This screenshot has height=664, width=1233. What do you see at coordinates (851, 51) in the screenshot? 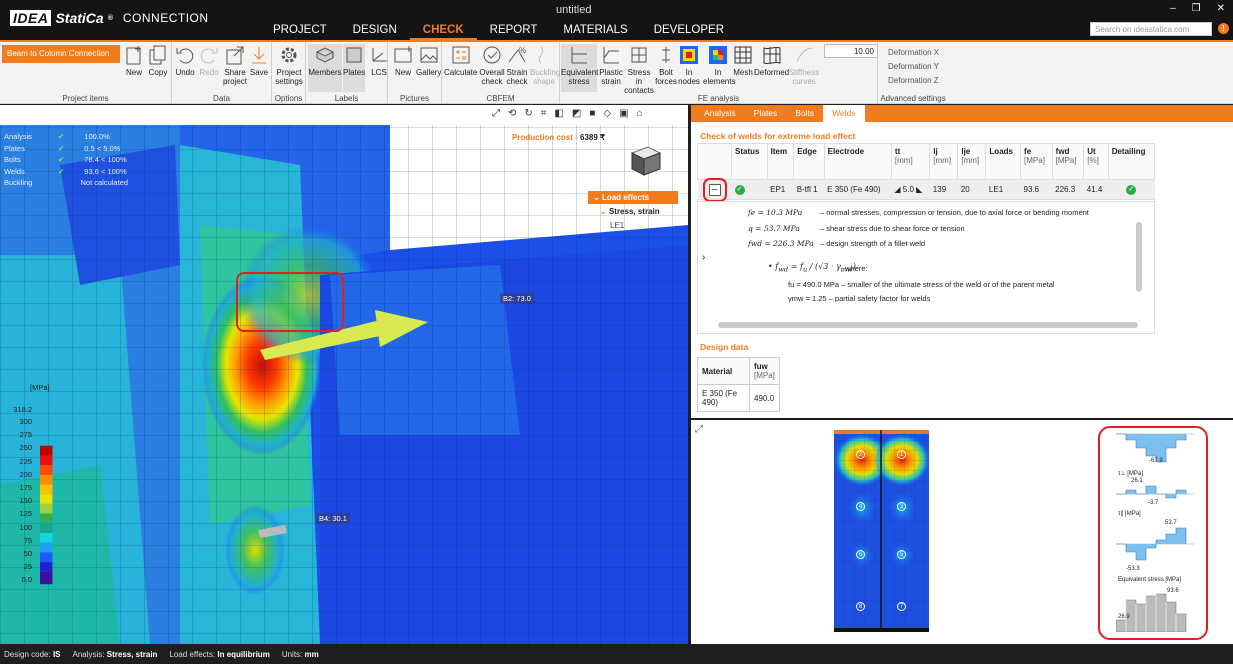
I see `deformation-scale-input: 10.00` at bounding box center [851, 51].